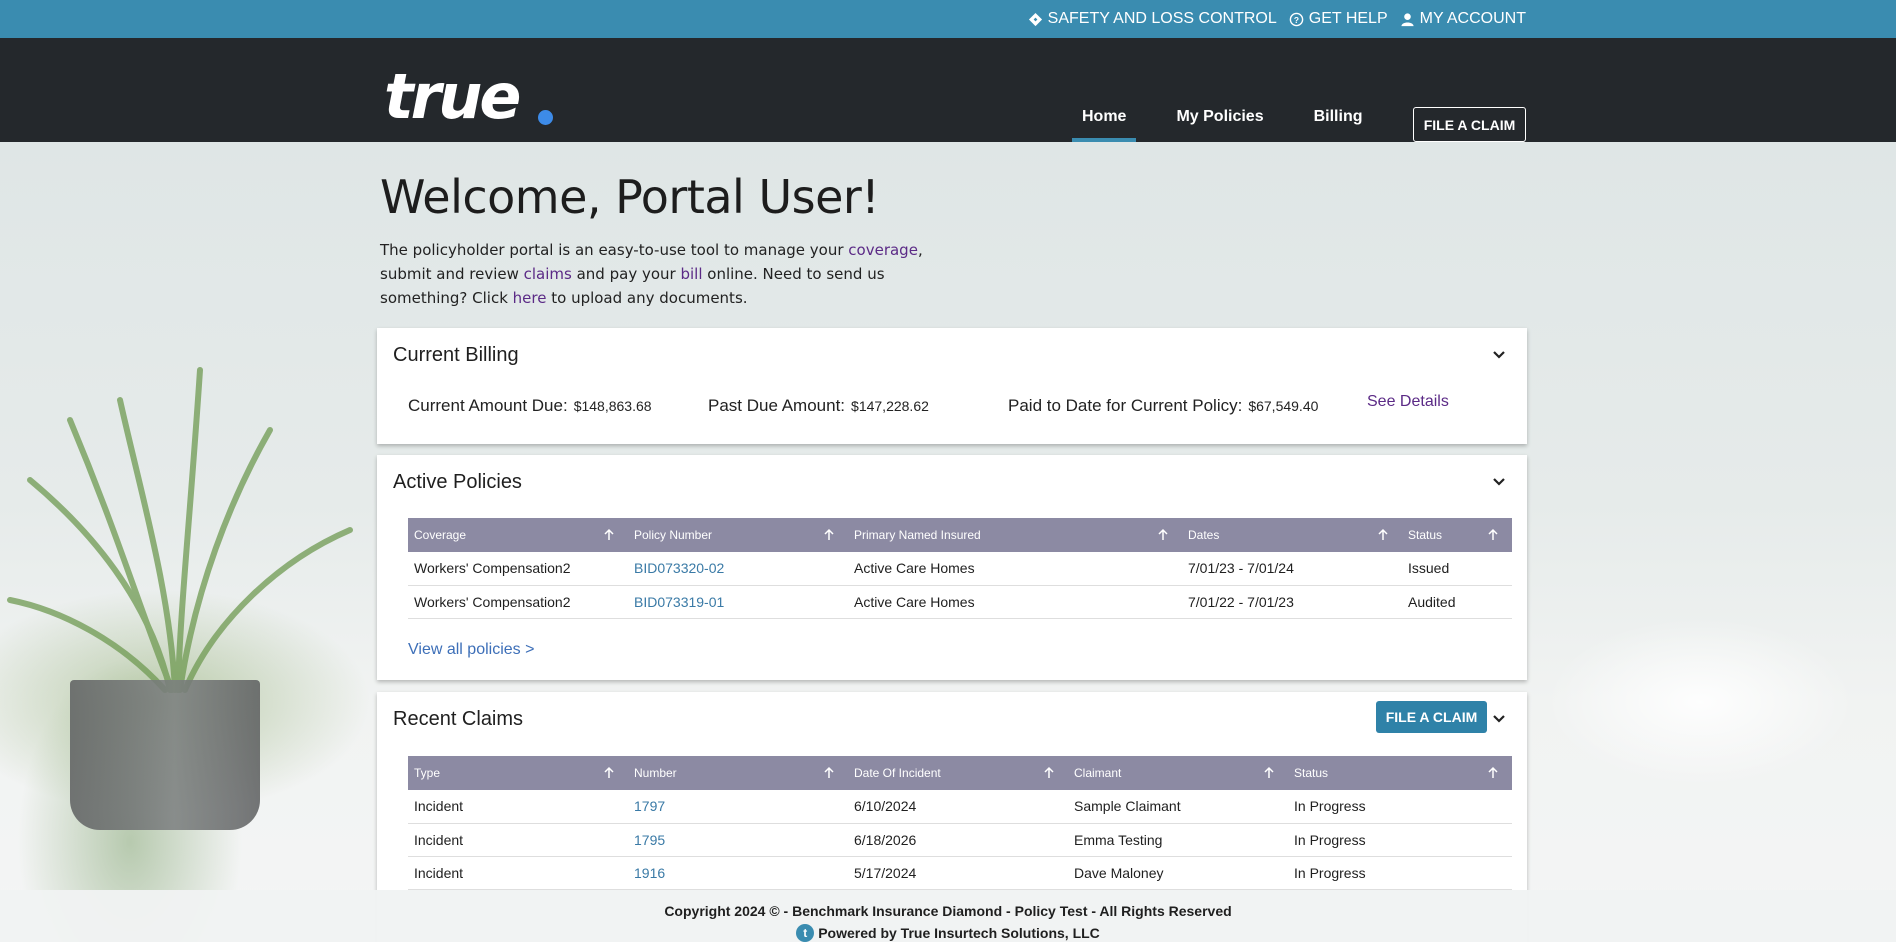 The width and height of the screenshot is (1896, 942). Describe the element at coordinates (883, 250) in the screenshot. I see `coverage-link: coverage` at that location.